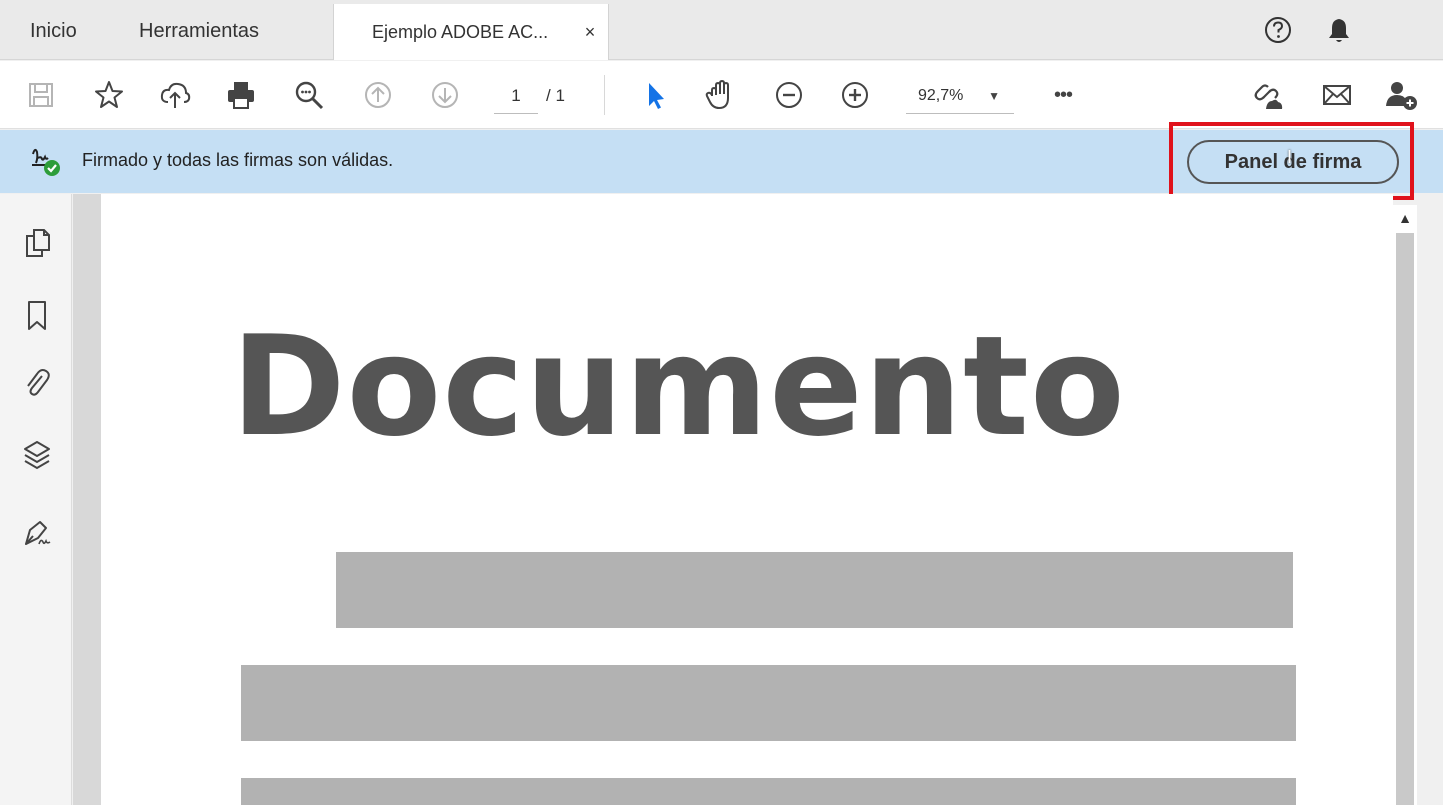 The width and height of the screenshot is (1443, 805). Describe the element at coordinates (678, 386) in the screenshot. I see `document-title: Documento` at that location.